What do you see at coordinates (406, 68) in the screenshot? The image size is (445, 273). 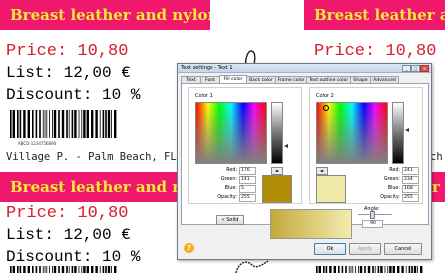 I see `minimize-button: _` at bounding box center [406, 68].